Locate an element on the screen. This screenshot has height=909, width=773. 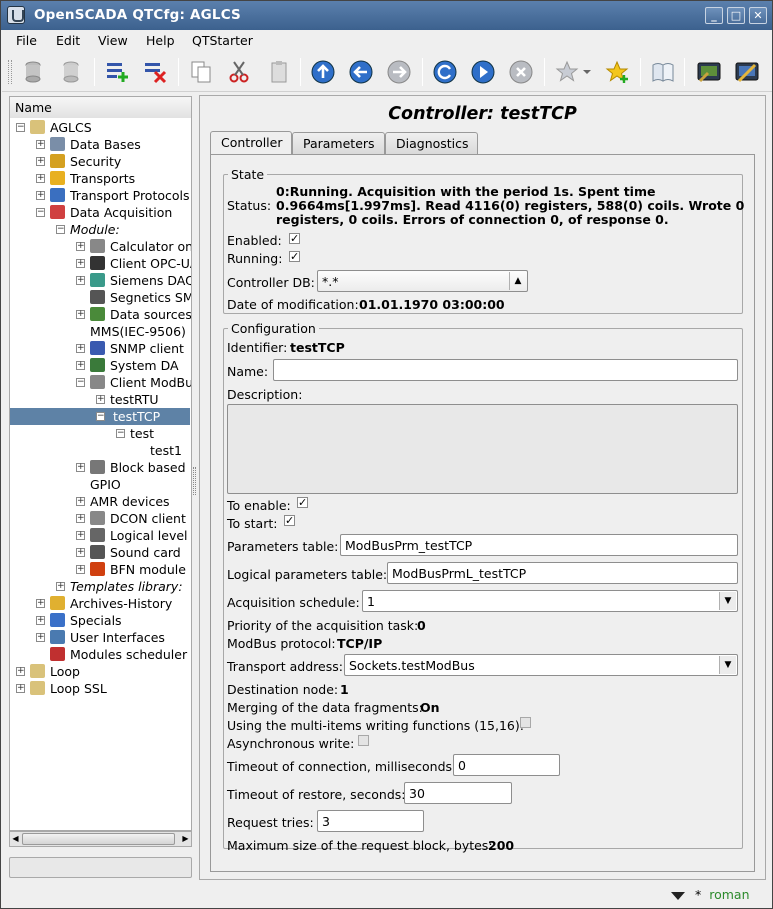
menu-edit: Edit is located at coordinates (68, 40).